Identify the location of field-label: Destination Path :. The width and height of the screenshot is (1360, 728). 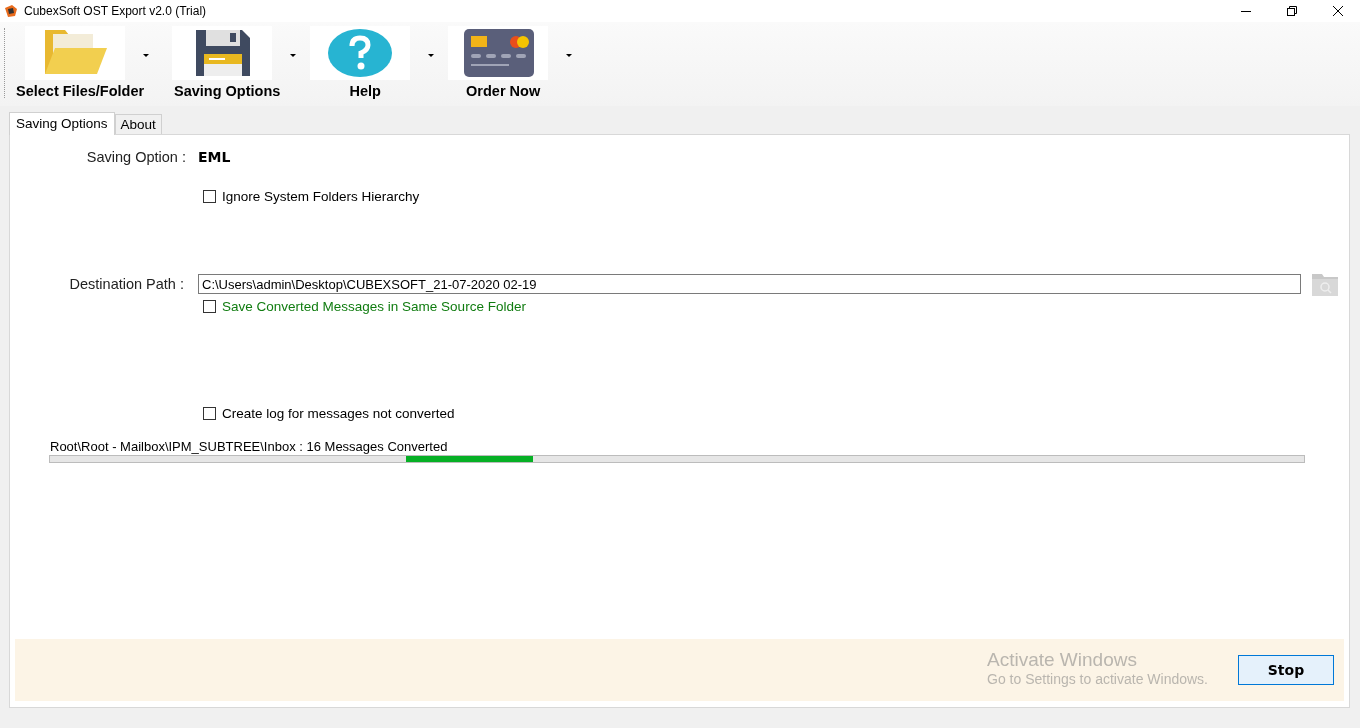
(126, 284).